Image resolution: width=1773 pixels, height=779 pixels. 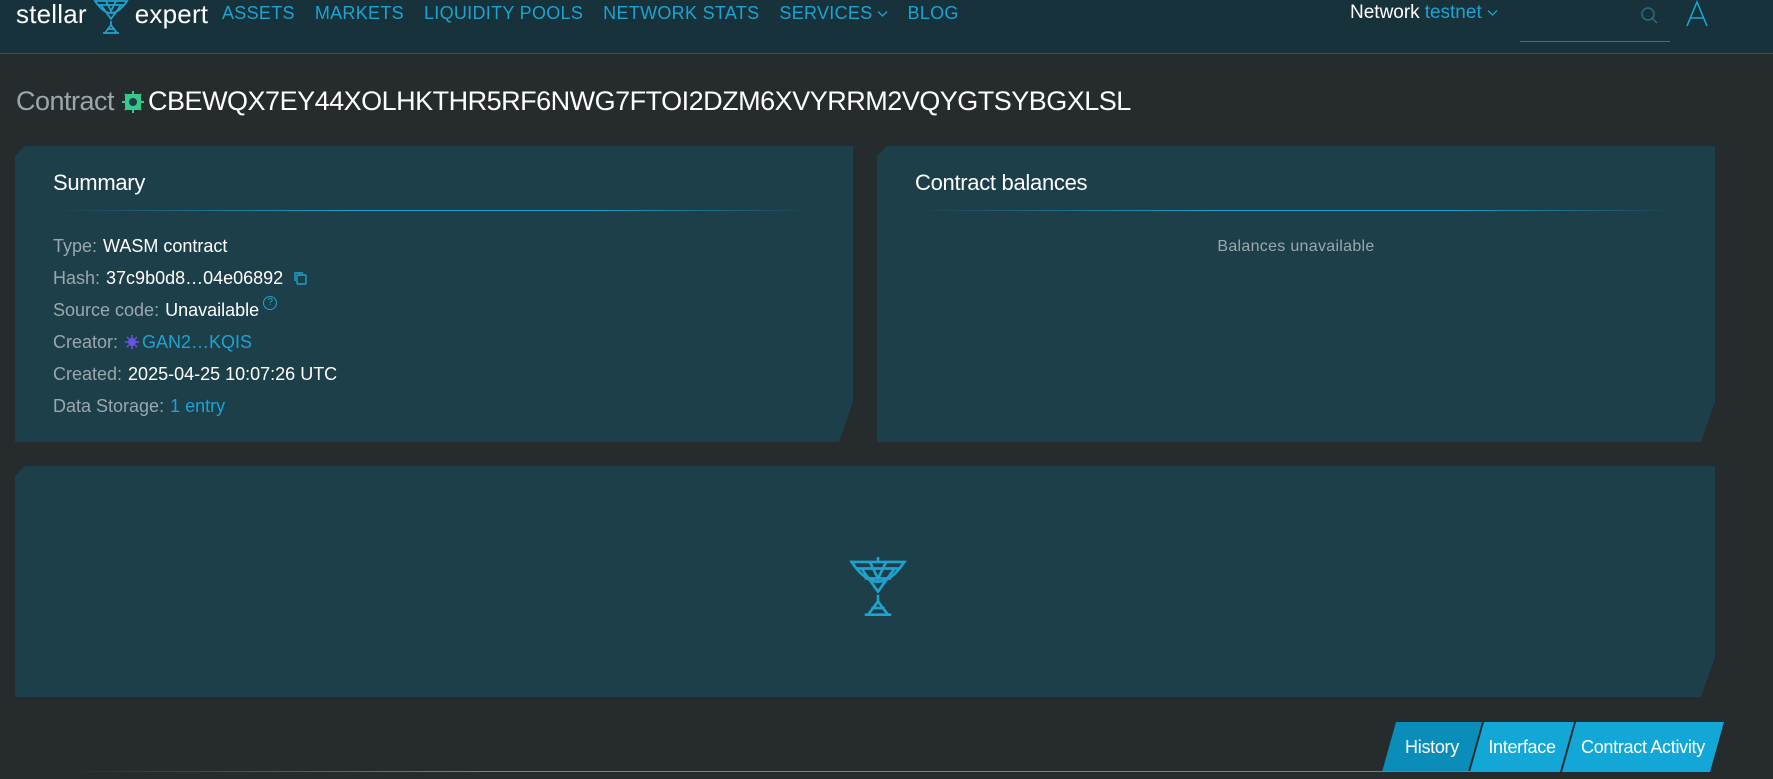 I want to click on network-selector: Network testnet, so click(x=1424, y=13).